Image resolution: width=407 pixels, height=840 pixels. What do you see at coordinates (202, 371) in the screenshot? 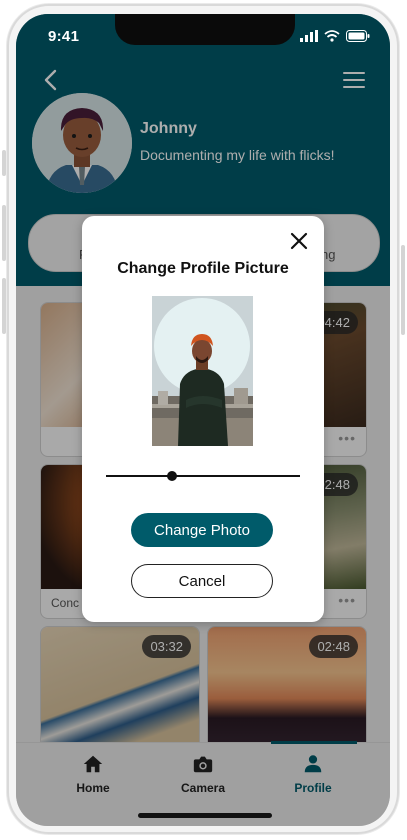
I see `profile-photo-preview` at bounding box center [202, 371].